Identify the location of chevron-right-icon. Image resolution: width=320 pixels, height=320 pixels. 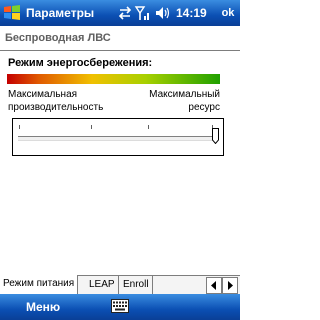
(230, 285).